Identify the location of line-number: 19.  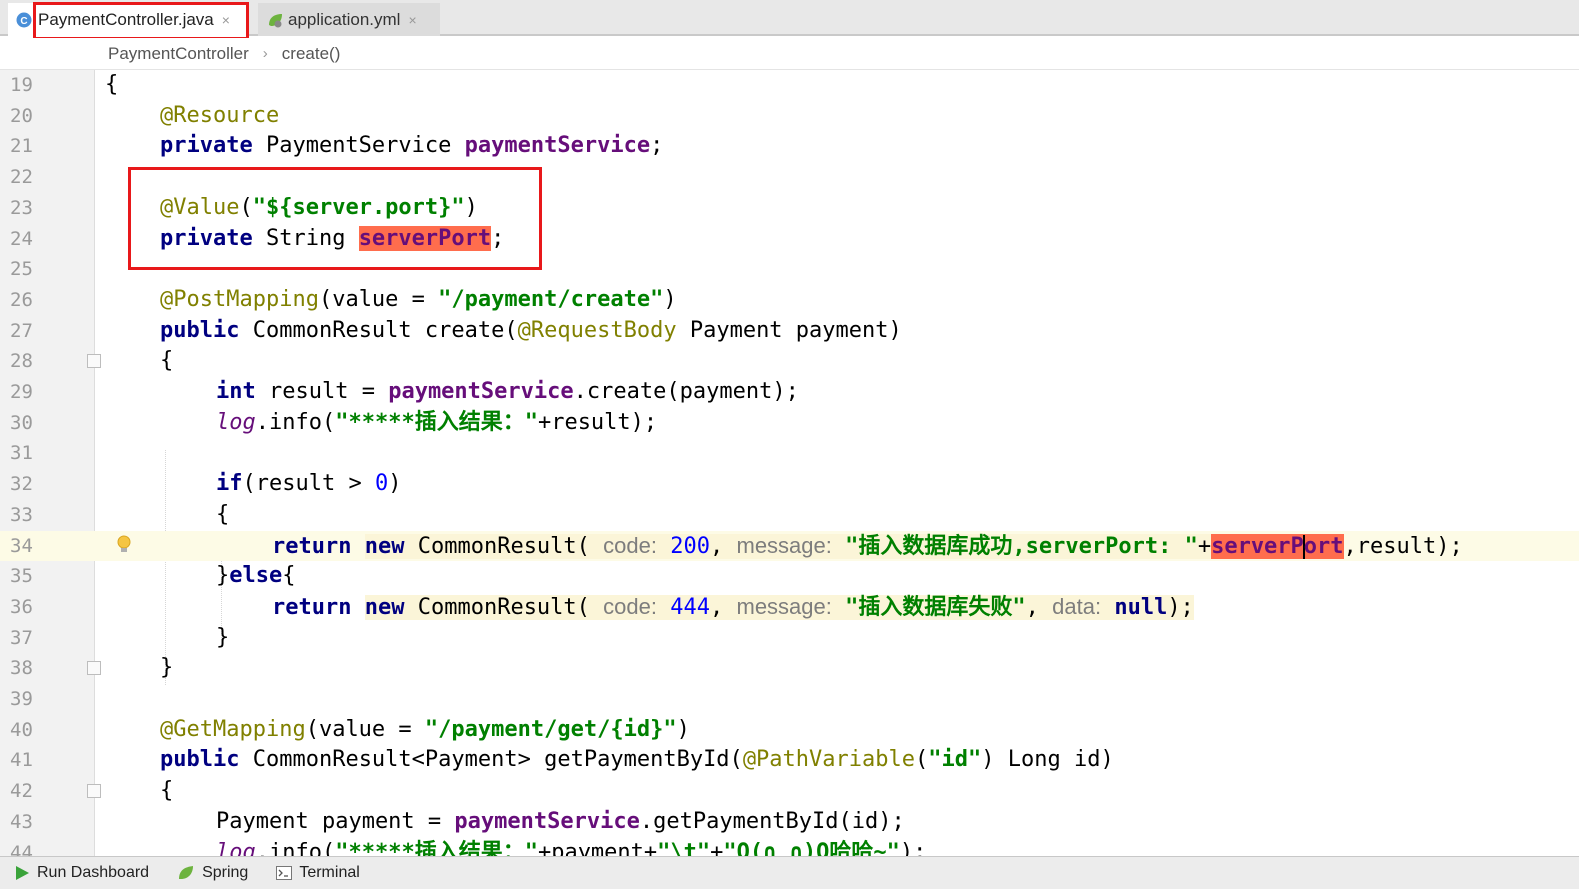
(21, 85).